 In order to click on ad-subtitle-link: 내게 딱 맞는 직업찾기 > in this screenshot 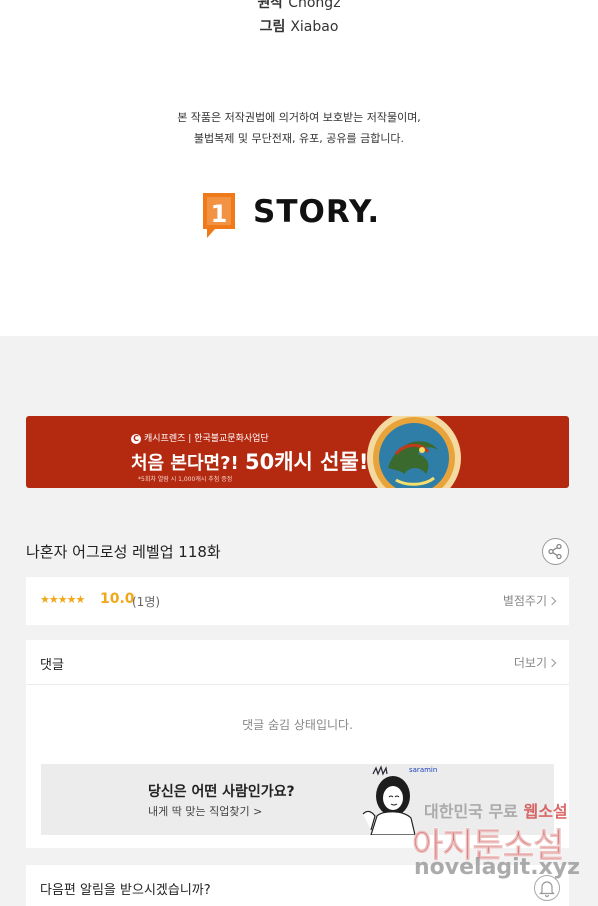, I will do `click(205, 811)`.